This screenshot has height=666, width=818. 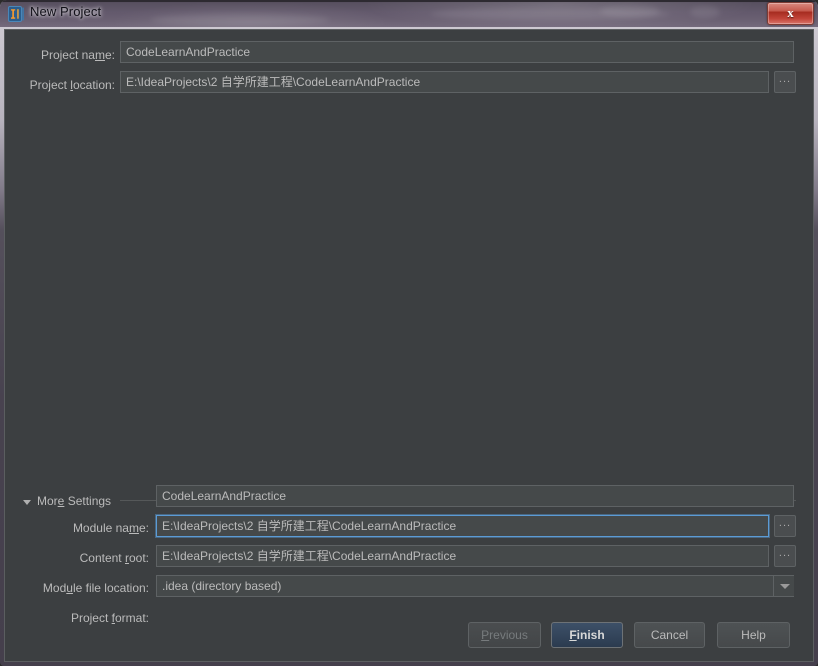 I want to click on cancel-button: Cancel, so click(x=669, y=635).